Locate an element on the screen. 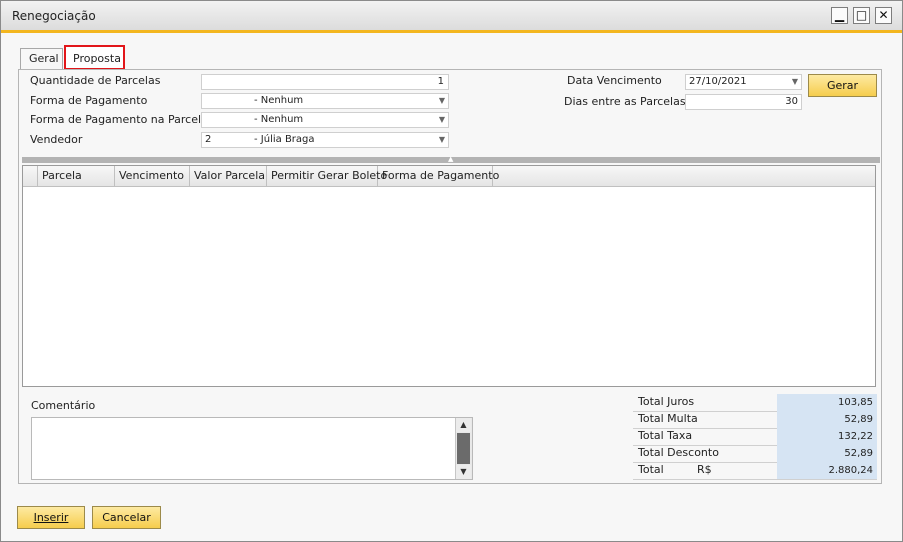 The image size is (903, 542). inserir-button-label: Inserir is located at coordinates (51, 517).